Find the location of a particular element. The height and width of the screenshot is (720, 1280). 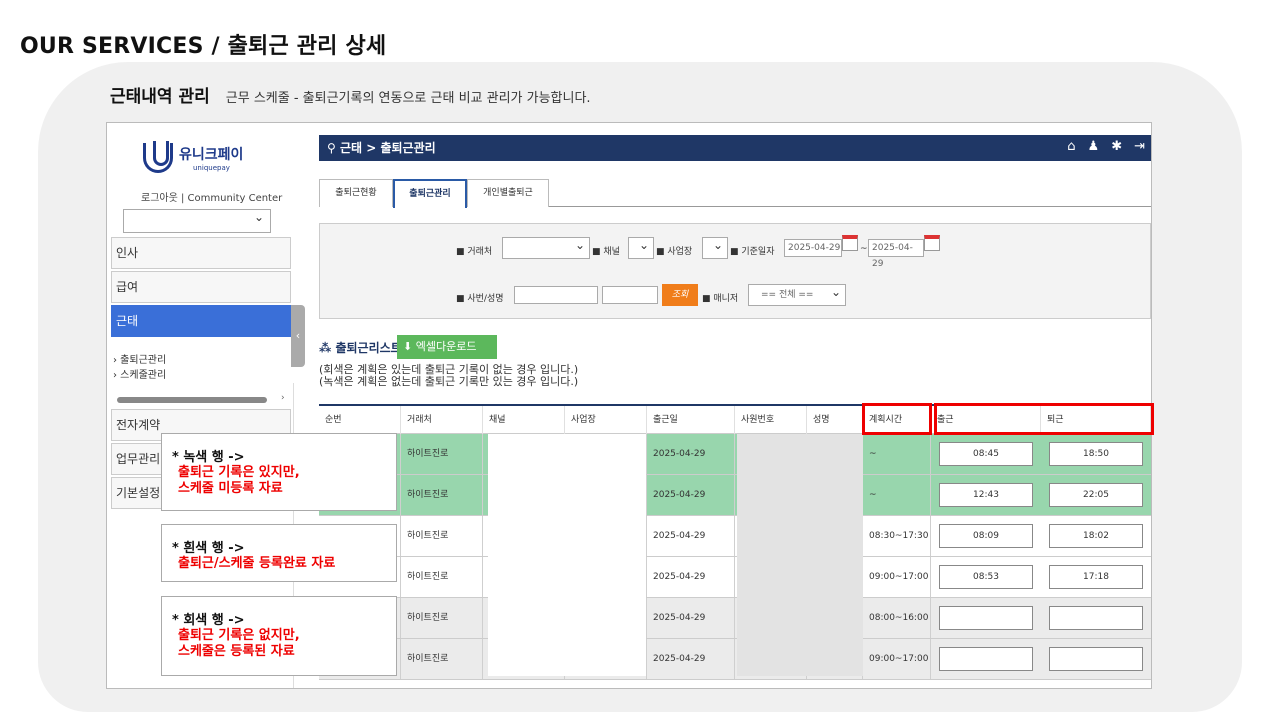

column-header: 거래처 is located at coordinates (442, 420).